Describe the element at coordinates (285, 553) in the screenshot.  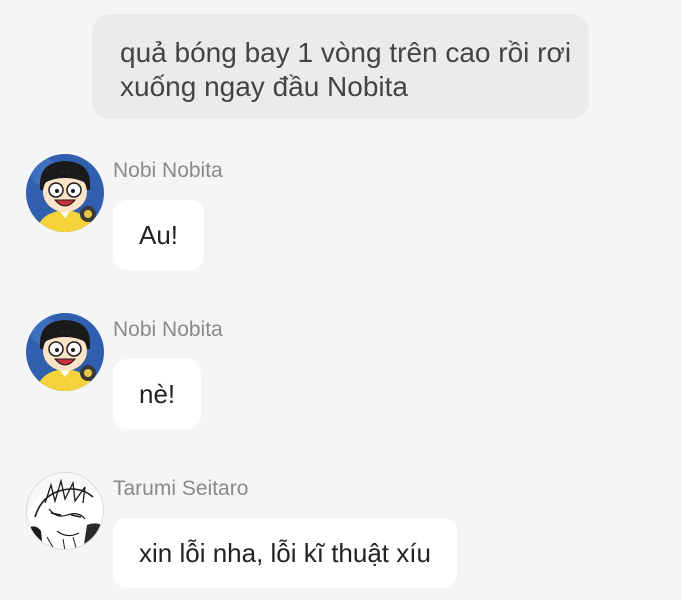
I see `message-bubble: xin lỗi nha, lỗi kĩ thuật xíu` at that location.